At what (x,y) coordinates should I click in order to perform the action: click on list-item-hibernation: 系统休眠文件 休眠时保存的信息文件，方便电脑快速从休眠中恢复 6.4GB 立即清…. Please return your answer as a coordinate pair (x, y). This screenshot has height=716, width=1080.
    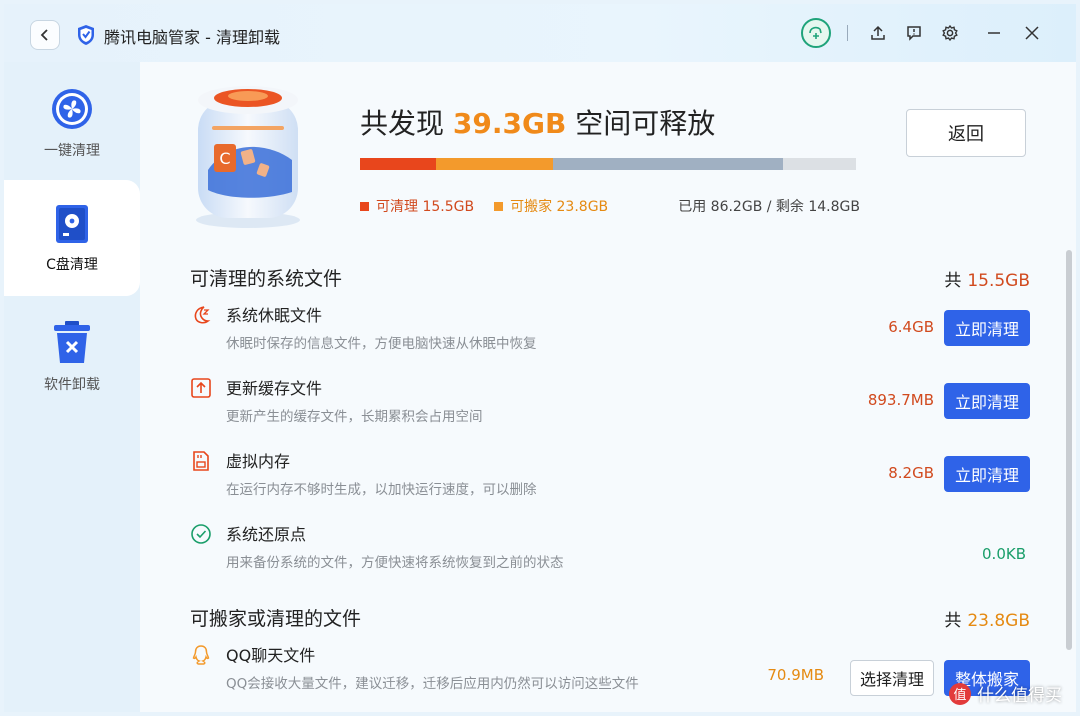
    Looking at the image, I should click on (610, 337).